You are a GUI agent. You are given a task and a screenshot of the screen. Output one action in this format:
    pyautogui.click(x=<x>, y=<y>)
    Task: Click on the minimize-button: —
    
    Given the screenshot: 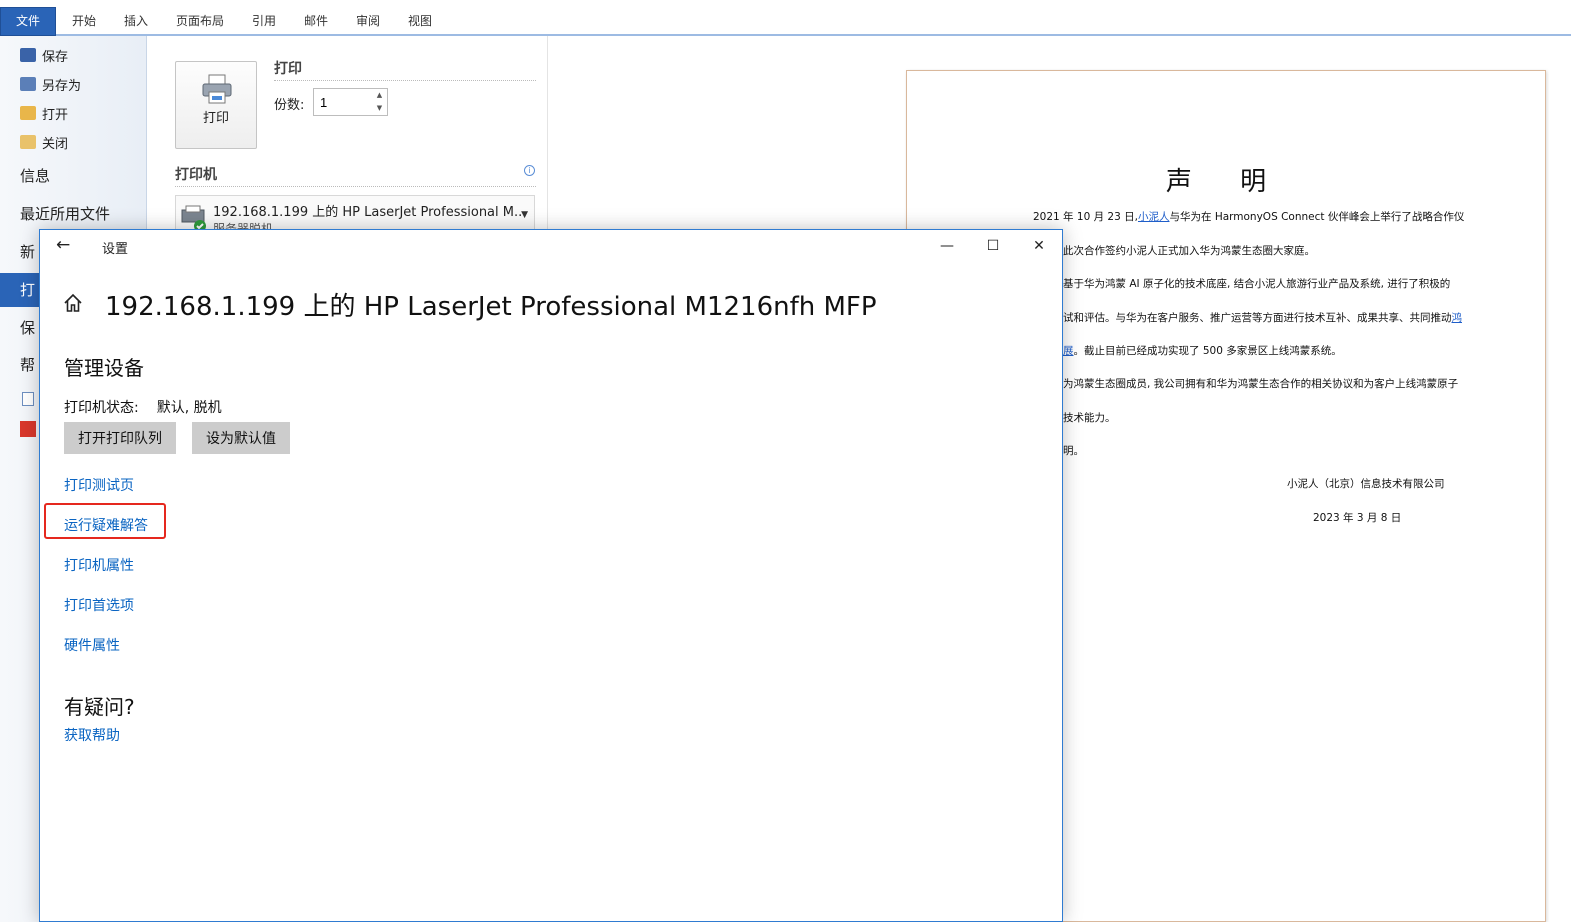 What is the action you would take?
    pyautogui.click(x=947, y=246)
    